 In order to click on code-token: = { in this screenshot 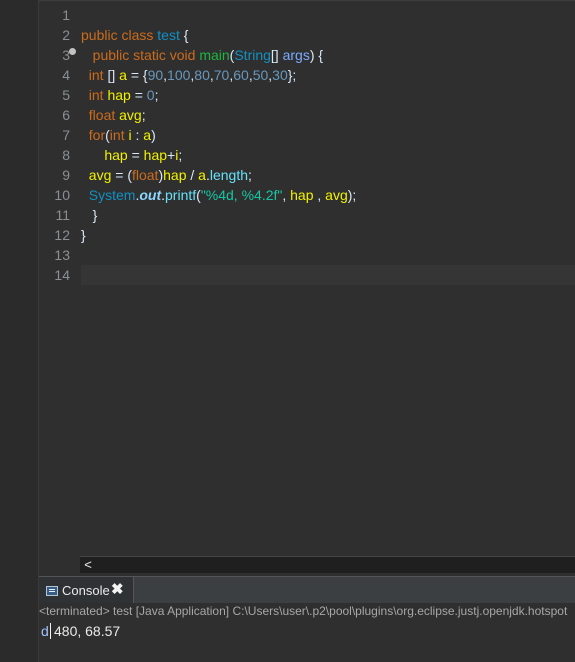, I will do `click(137, 75)`.